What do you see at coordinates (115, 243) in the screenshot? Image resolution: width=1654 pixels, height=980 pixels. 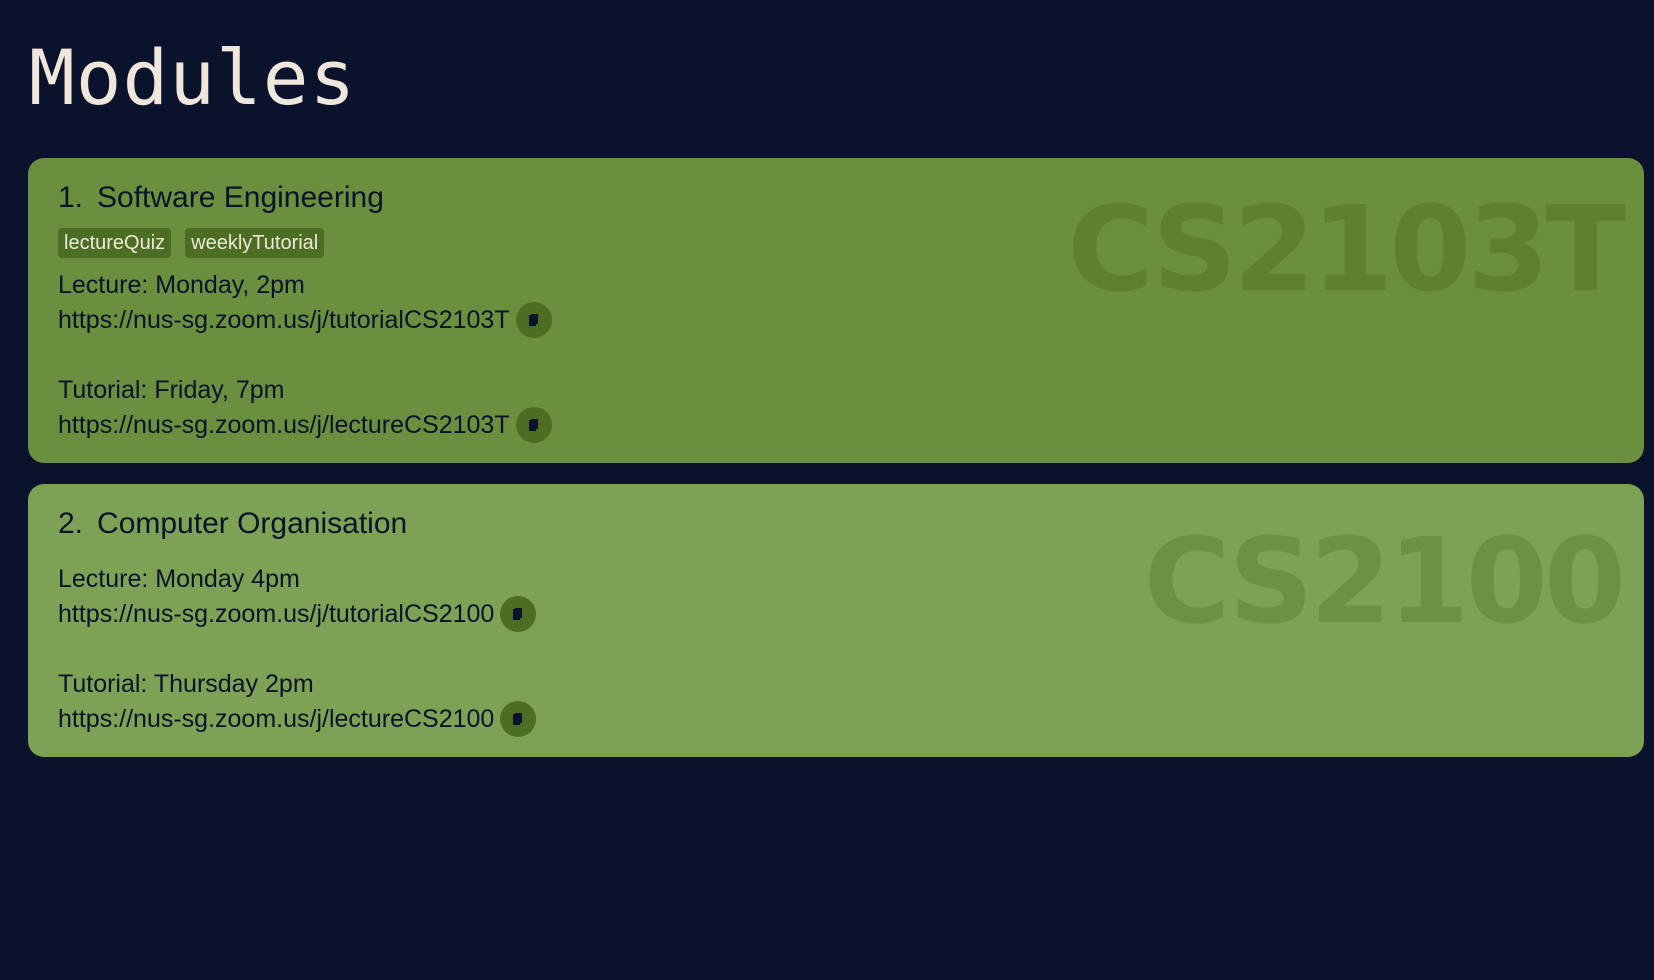 I see `tag: lectureQuiz` at bounding box center [115, 243].